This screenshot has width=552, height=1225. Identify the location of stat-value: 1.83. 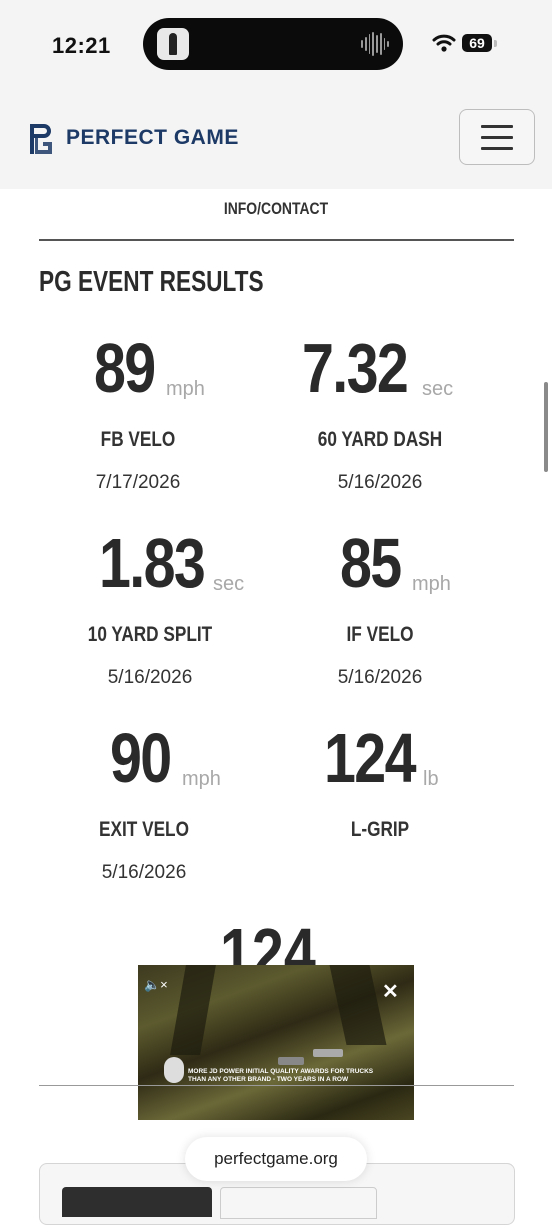
(152, 563).